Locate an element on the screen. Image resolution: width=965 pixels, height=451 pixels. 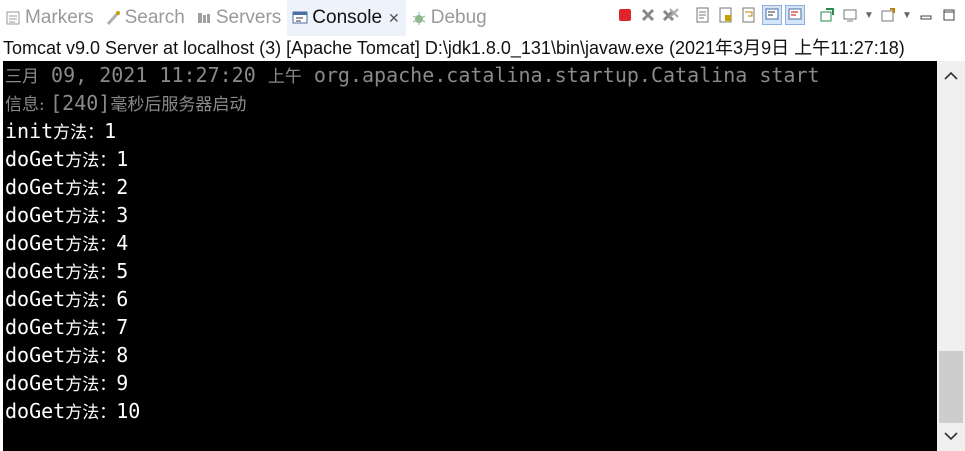
console-icon is located at coordinates (300, 18).